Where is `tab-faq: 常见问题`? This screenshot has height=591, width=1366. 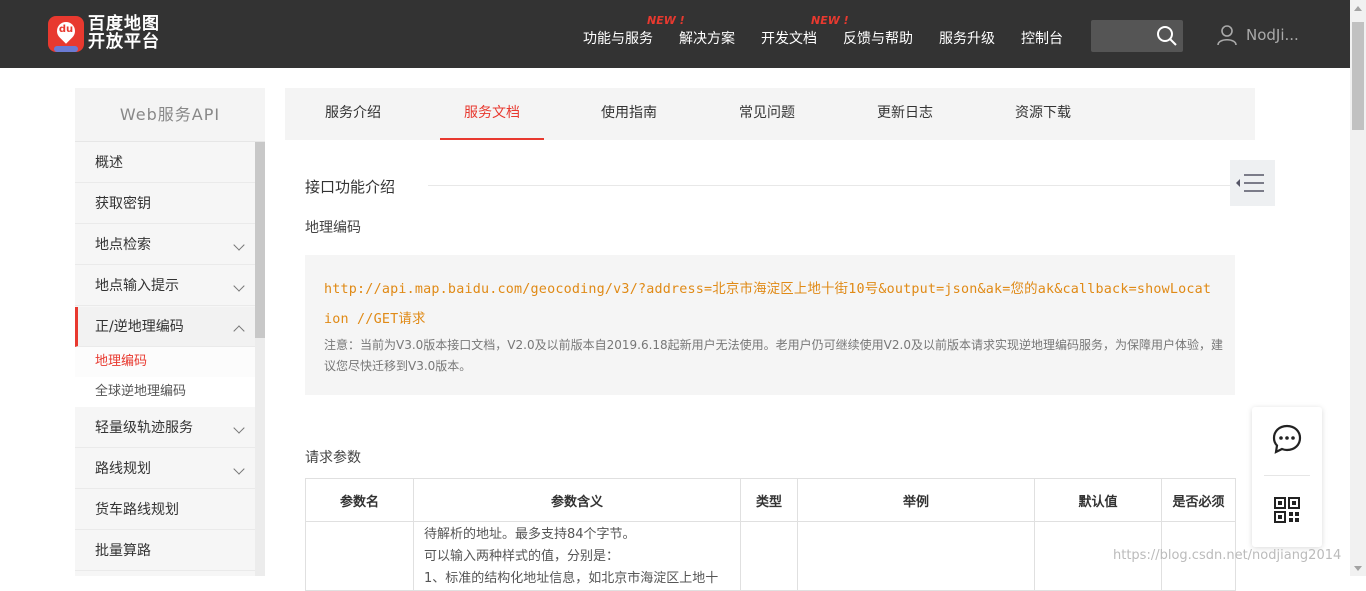 tab-faq: 常见问题 is located at coordinates (767, 114).